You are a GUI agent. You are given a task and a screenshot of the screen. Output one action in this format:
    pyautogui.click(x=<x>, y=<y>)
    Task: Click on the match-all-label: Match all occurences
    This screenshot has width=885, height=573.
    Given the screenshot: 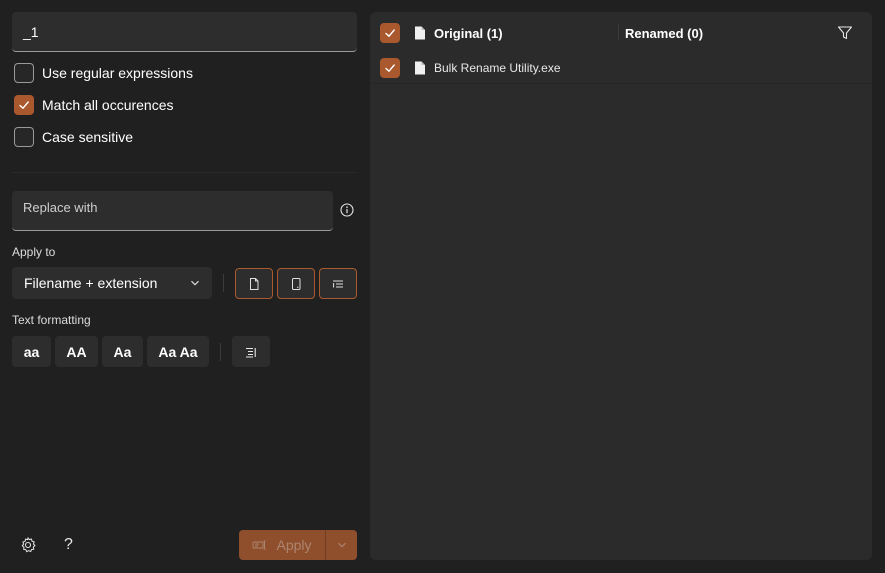 What is the action you would take?
    pyautogui.click(x=108, y=105)
    